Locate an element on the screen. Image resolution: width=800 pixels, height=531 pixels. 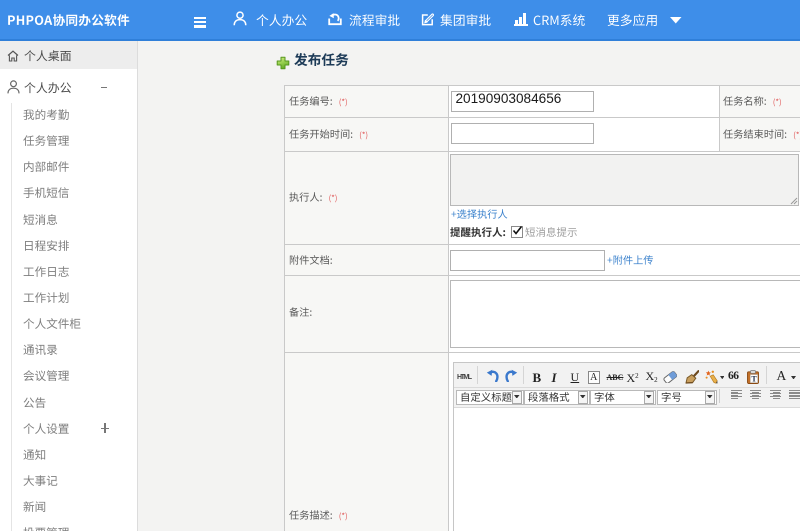
svg-text: T is located at coordinates (754, 378).